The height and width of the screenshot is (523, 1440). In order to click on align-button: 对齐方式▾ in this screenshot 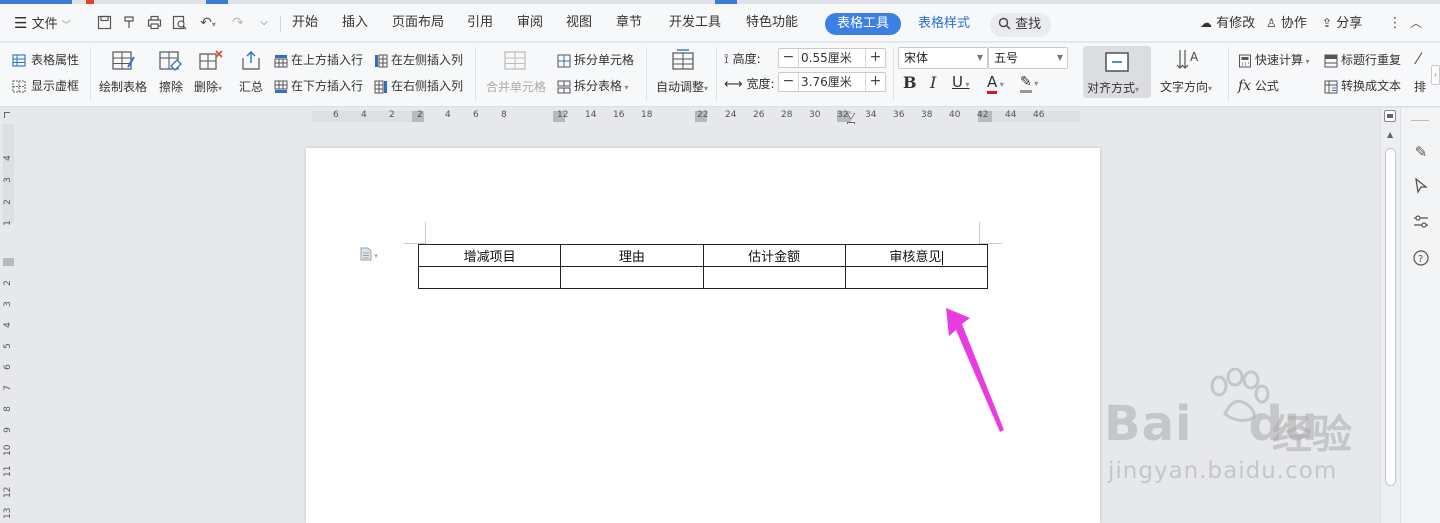, I will do `click(1117, 72)`.